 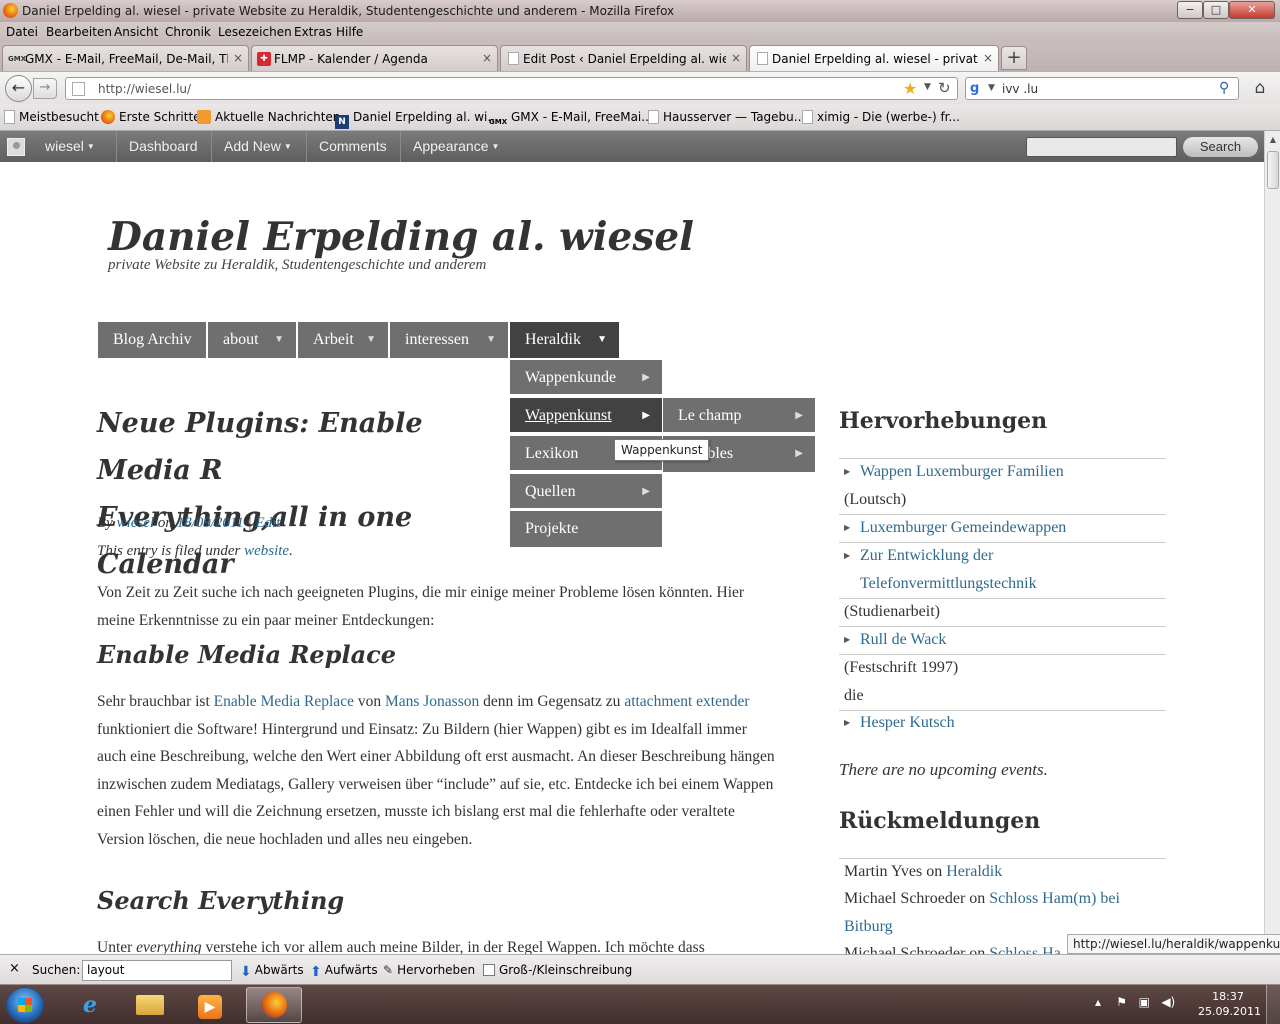 I want to click on post-edit-link: Edit, so click(x=267, y=523).